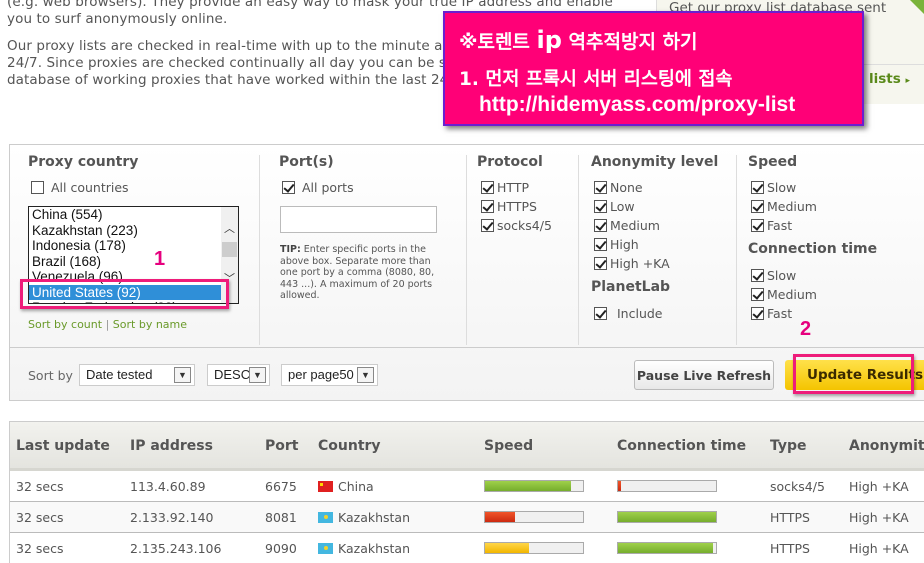  Describe the element at coordinates (229, 229) in the screenshot. I see `scroll-up-icon: ︿` at that location.